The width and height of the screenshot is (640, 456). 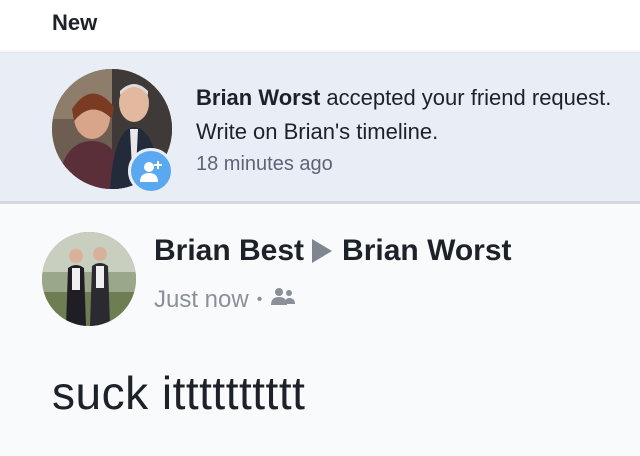 I want to click on avatar-photo, so click(x=89, y=279).